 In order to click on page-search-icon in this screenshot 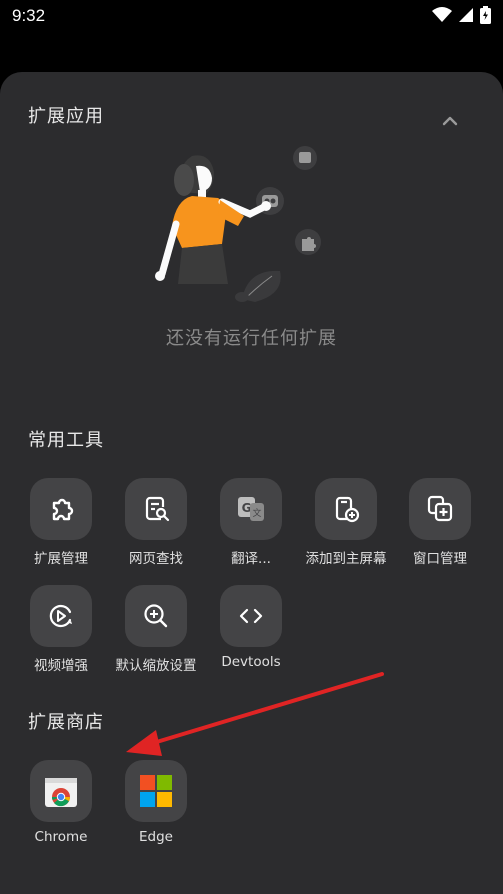, I will do `click(157, 509)`.